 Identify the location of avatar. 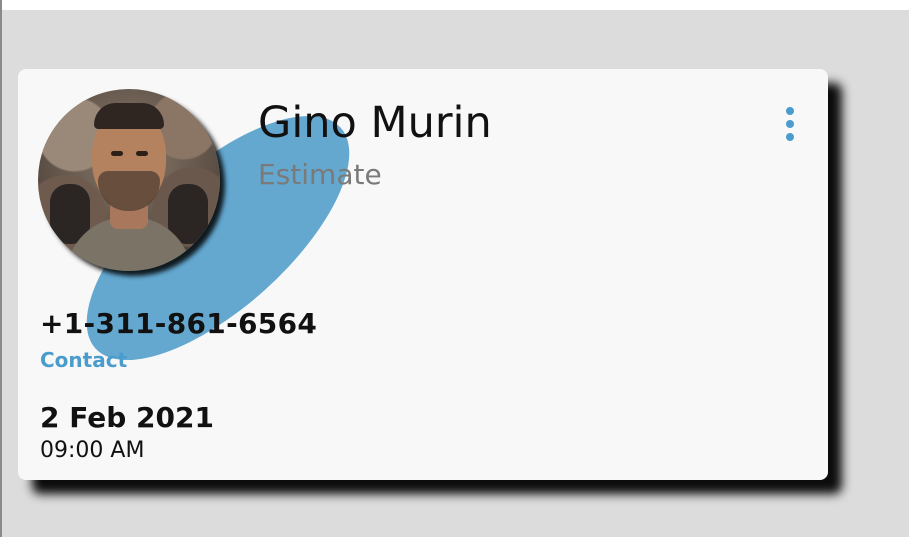
(129, 180).